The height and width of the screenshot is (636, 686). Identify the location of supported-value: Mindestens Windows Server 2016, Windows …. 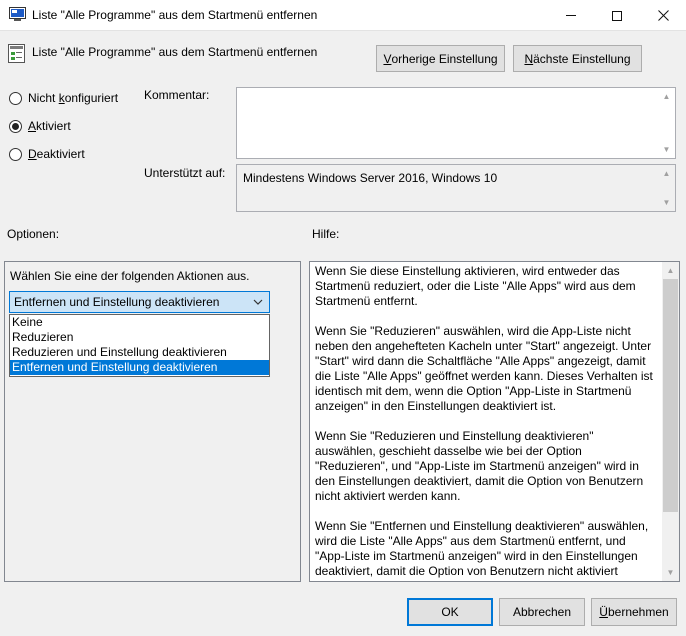
(370, 178).